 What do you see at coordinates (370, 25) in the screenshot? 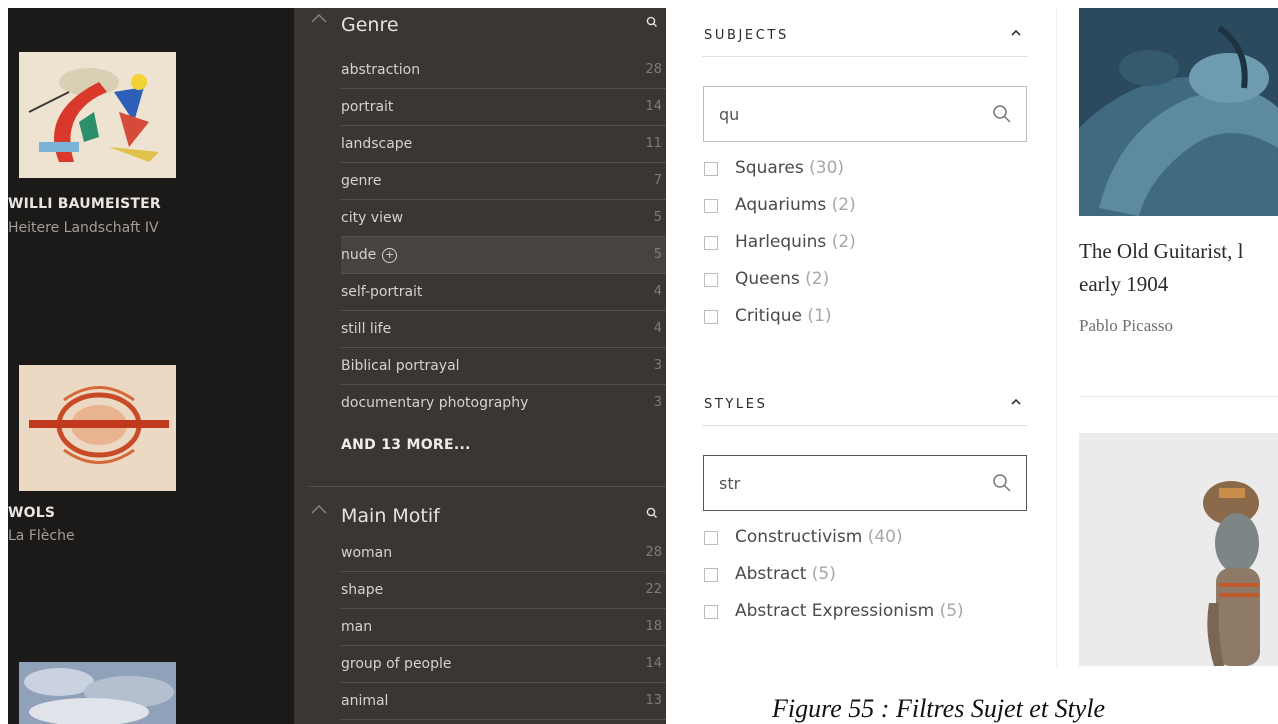
I see `facet-title: Genre` at bounding box center [370, 25].